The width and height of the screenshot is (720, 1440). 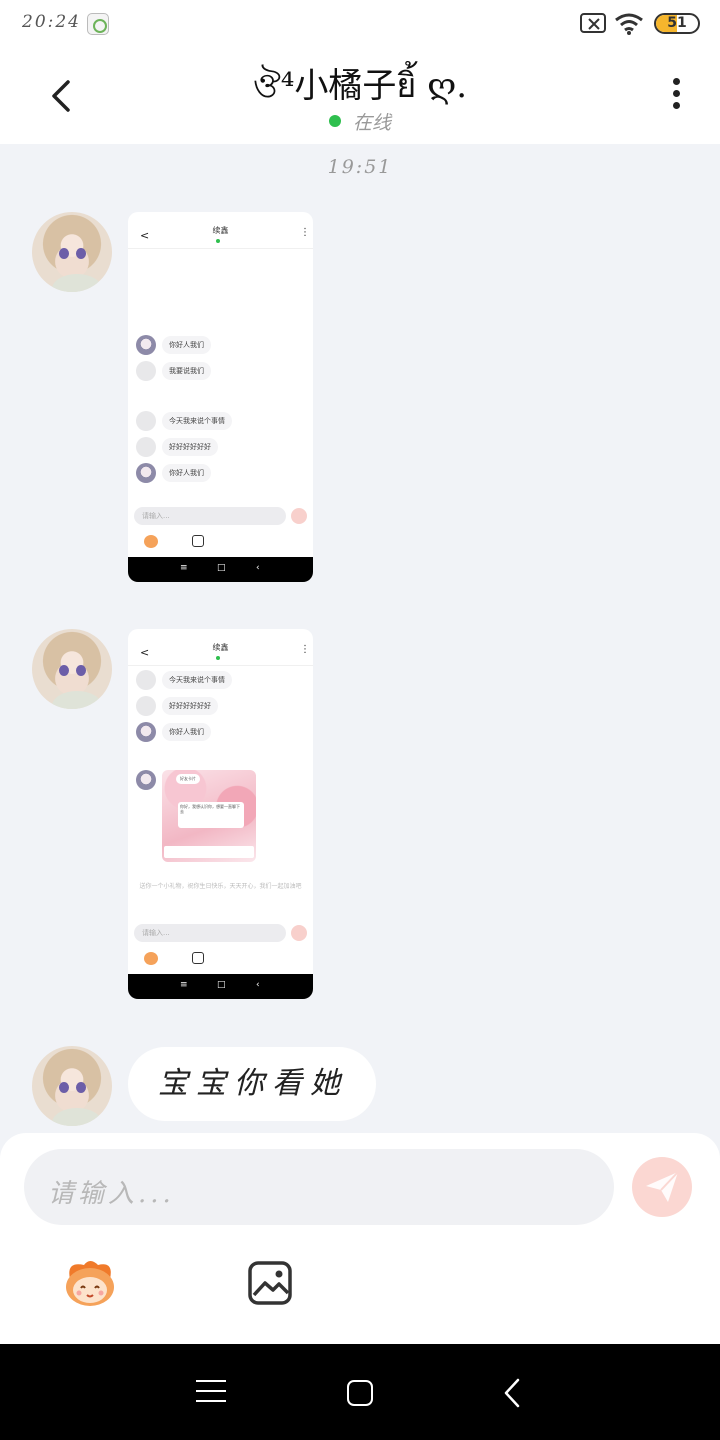 I want to click on home-icon, so click(x=360, y=1393).